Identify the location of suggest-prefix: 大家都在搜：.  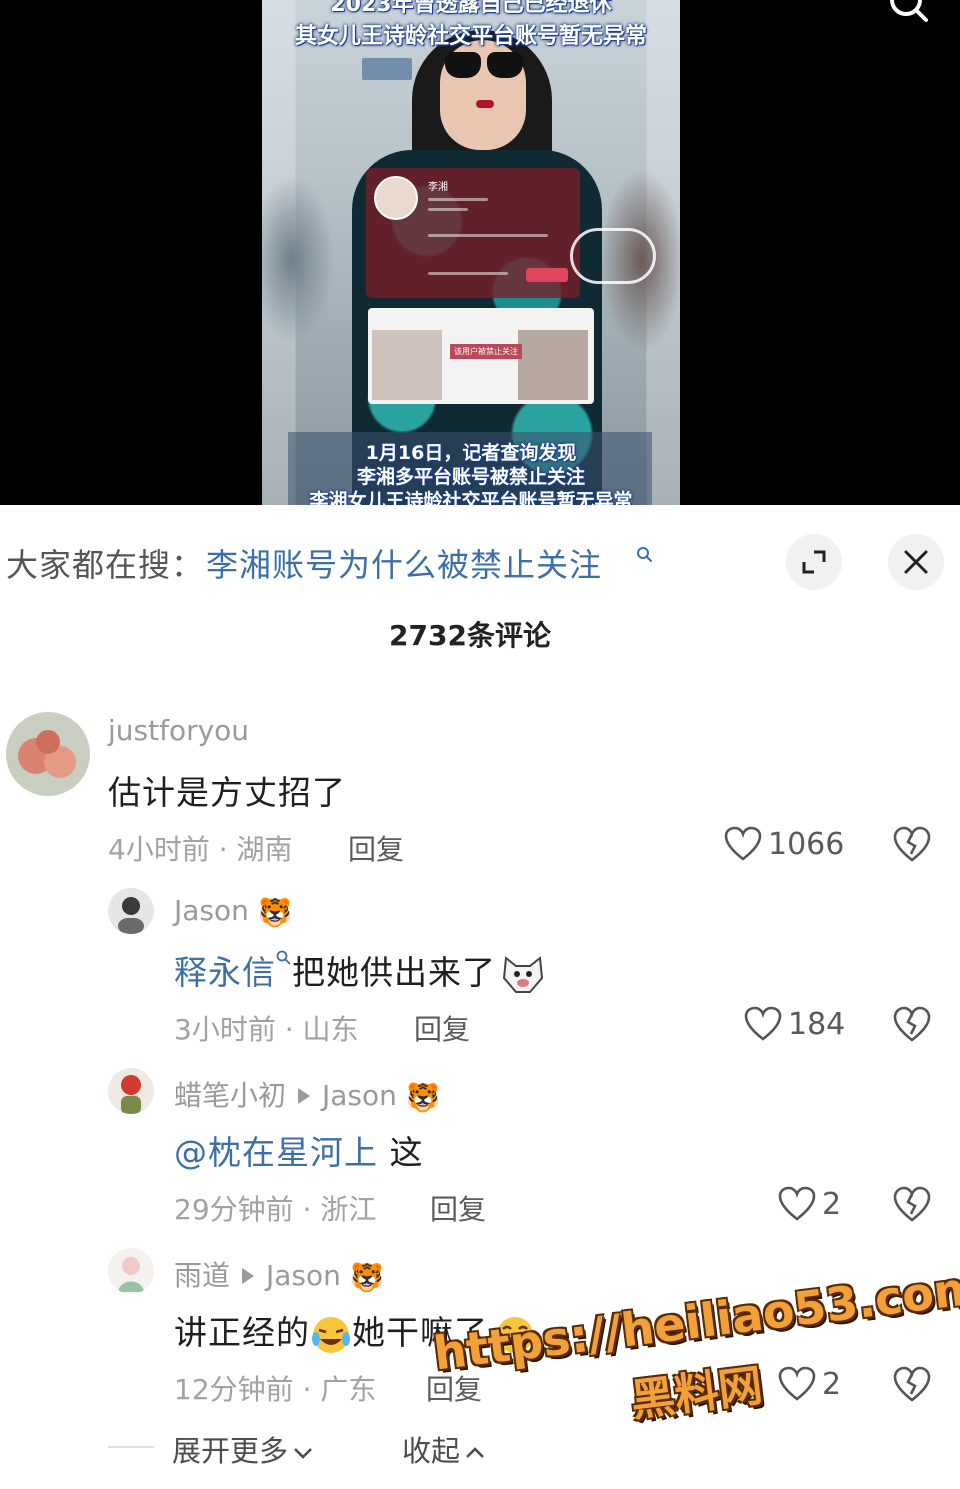
(105, 565).